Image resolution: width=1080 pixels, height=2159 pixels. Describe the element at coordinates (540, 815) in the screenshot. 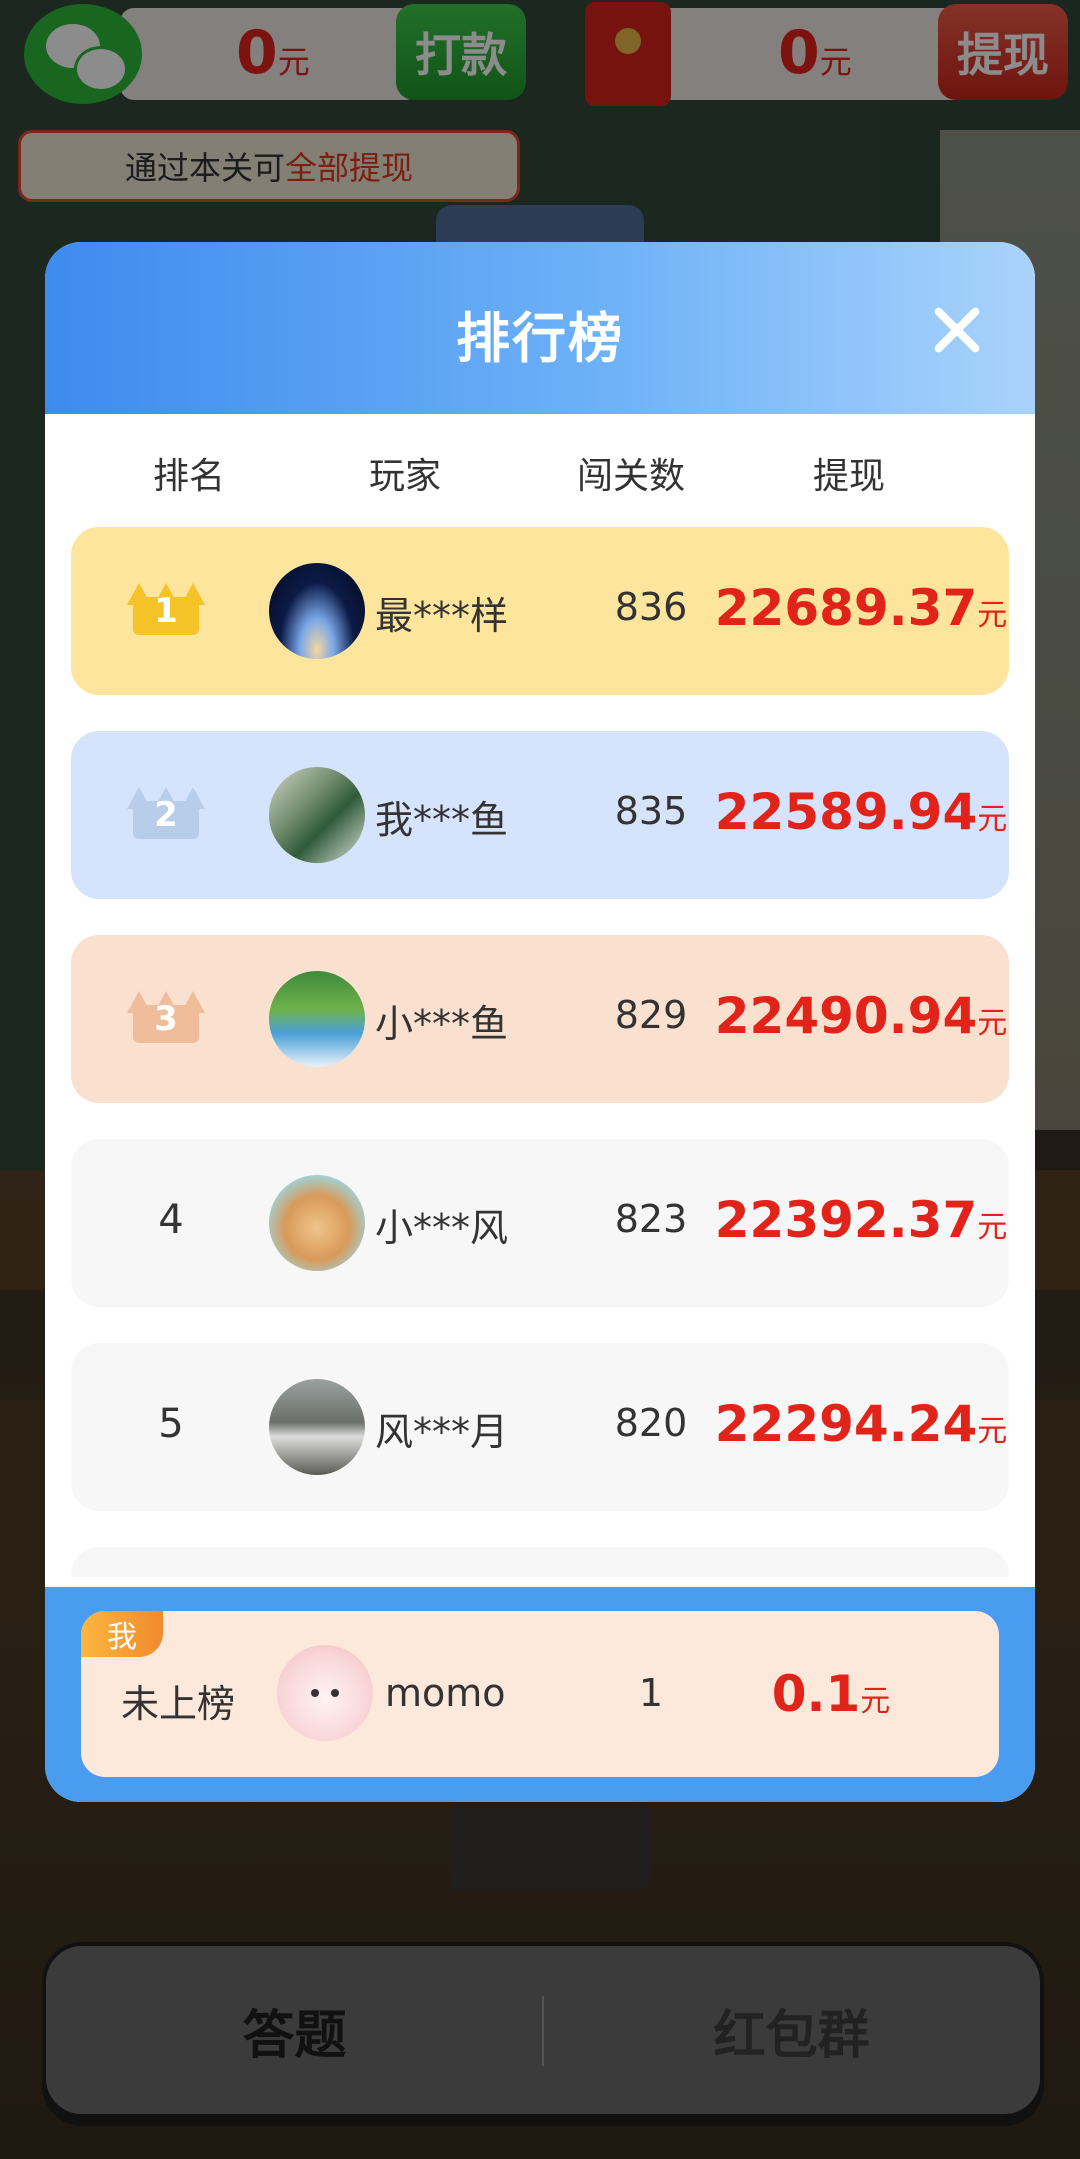

I see `table-row: 2 我***鱼 835 22589.94元` at that location.